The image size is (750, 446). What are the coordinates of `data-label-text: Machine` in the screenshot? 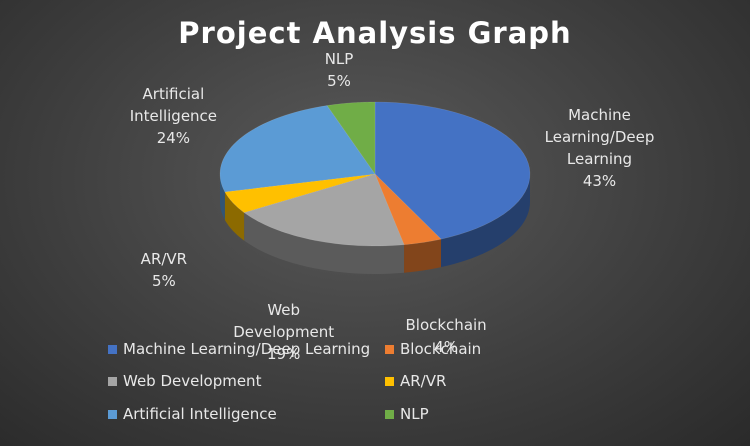 It's located at (599, 114).